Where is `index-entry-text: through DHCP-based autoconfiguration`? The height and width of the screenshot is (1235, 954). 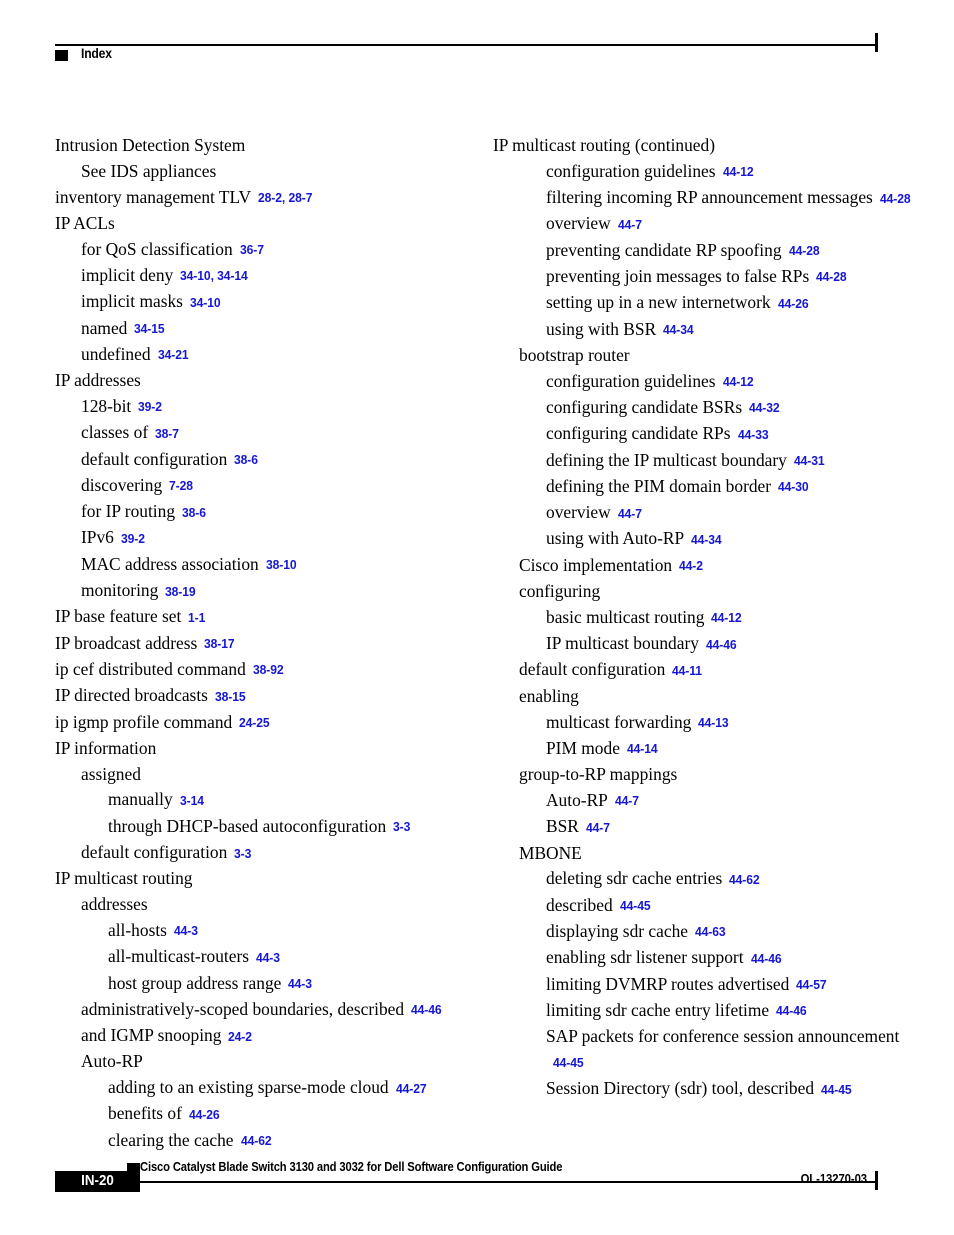
index-entry-text: through DHCP-based autoconfiguration is located at coordinates (247, 825).